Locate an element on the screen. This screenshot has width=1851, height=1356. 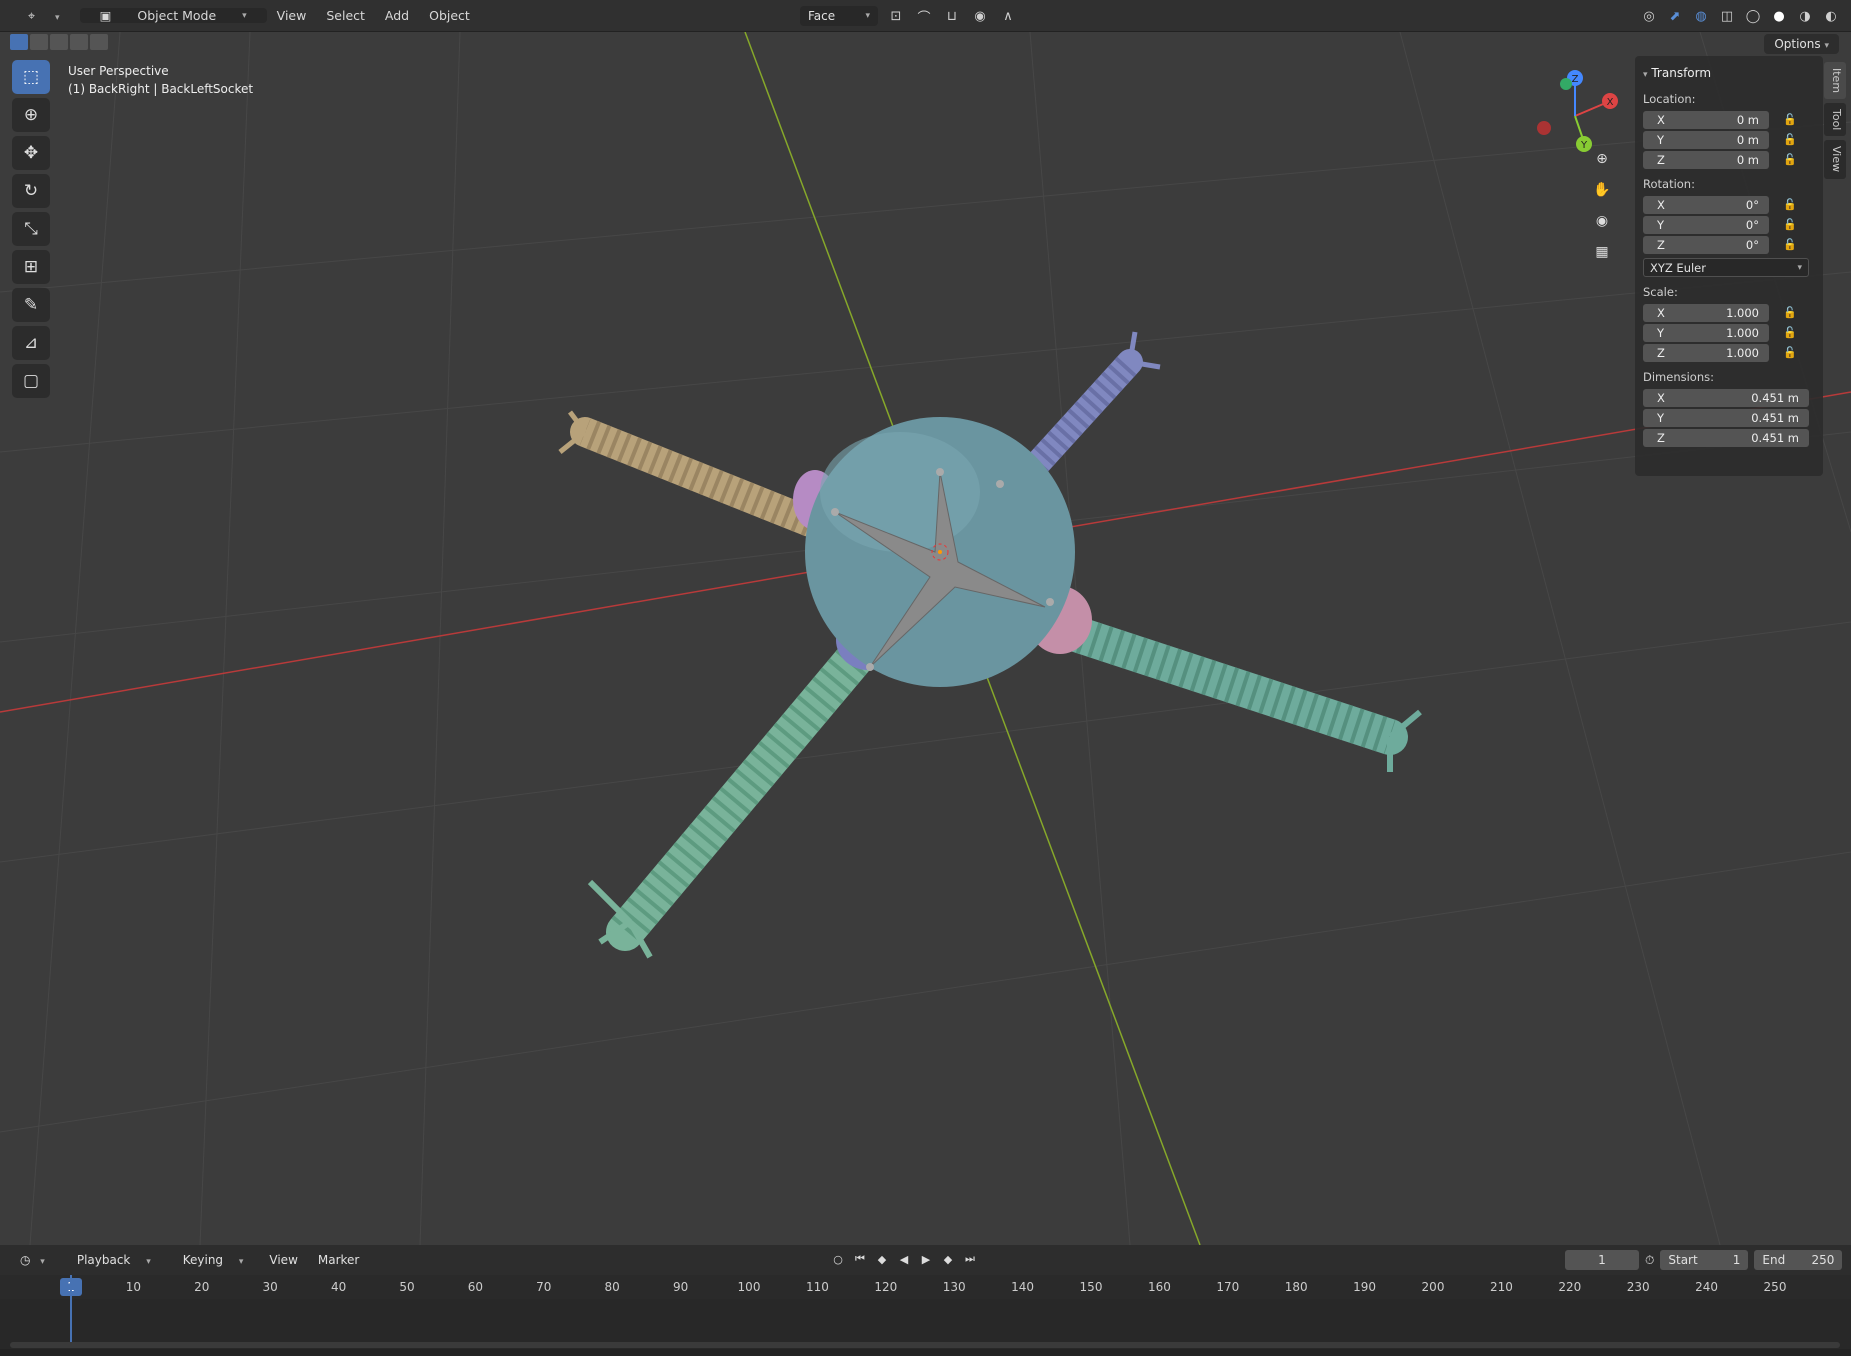
transform-panel-header: ▾ Transform is located at coordinates (1729, 73).